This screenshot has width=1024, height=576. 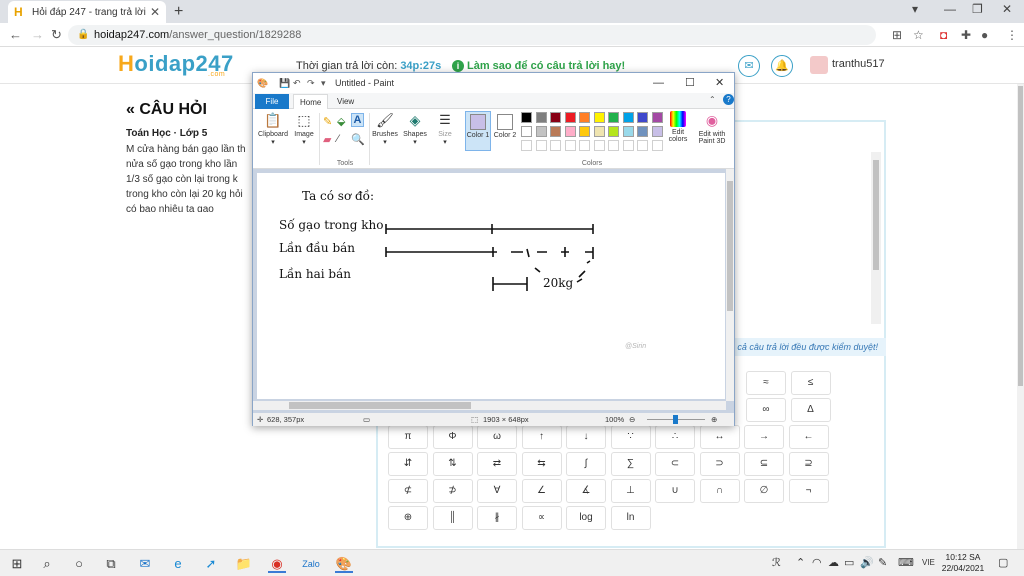 What do you see at coordinates (338, 139) in the screenshot?
I see `color-picker-icon: ⁄` at bounding box center [338, 139].